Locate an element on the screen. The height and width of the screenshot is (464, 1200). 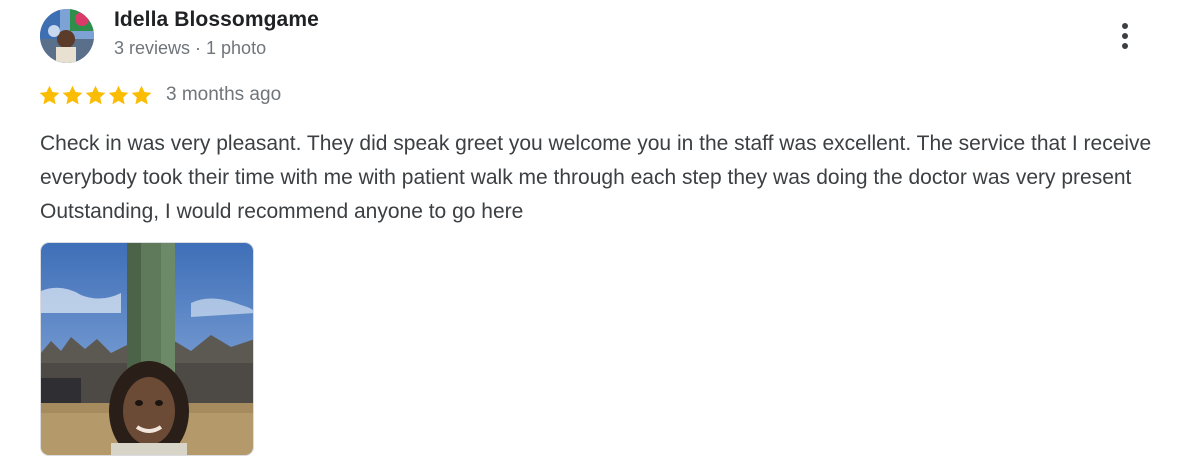
author-name: Idella Blossomgame is located at coordinates (216, 20).